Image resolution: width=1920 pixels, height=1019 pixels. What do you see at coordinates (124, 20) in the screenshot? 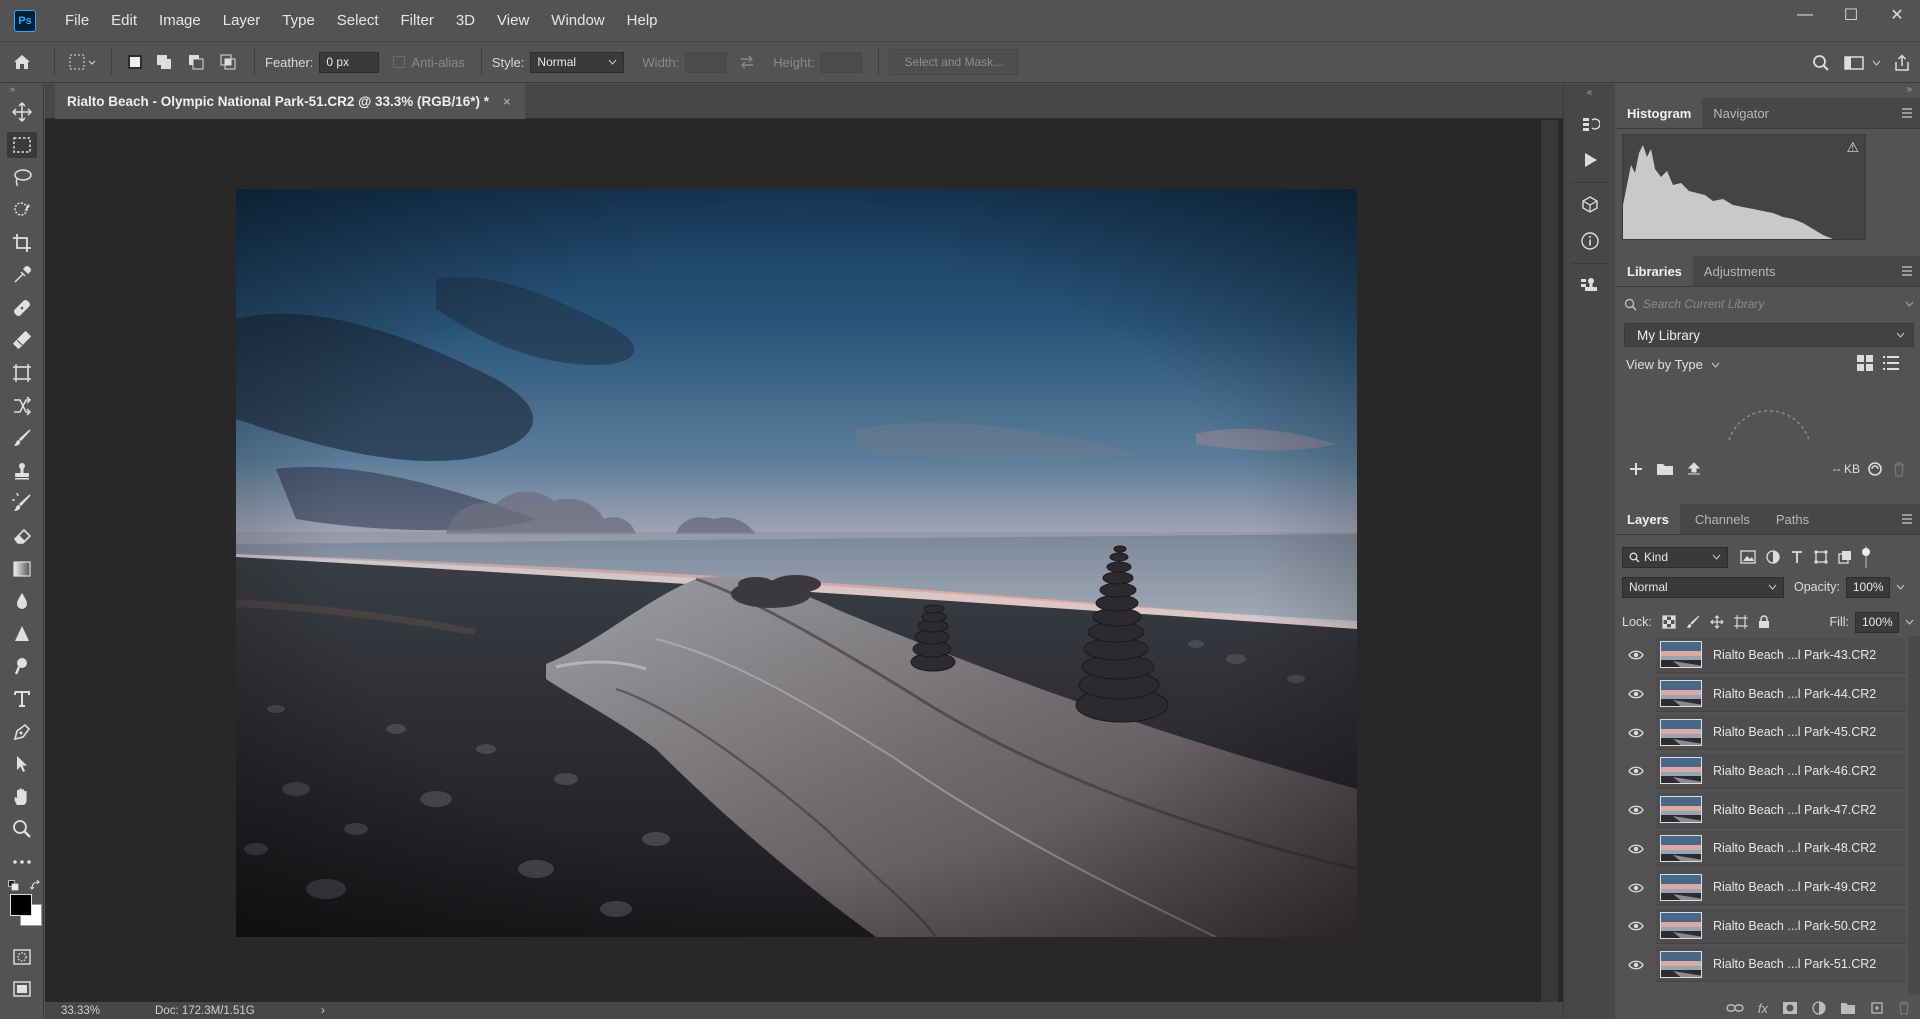
I see `menu-edit: Edit` at bounding box center [124, 20].